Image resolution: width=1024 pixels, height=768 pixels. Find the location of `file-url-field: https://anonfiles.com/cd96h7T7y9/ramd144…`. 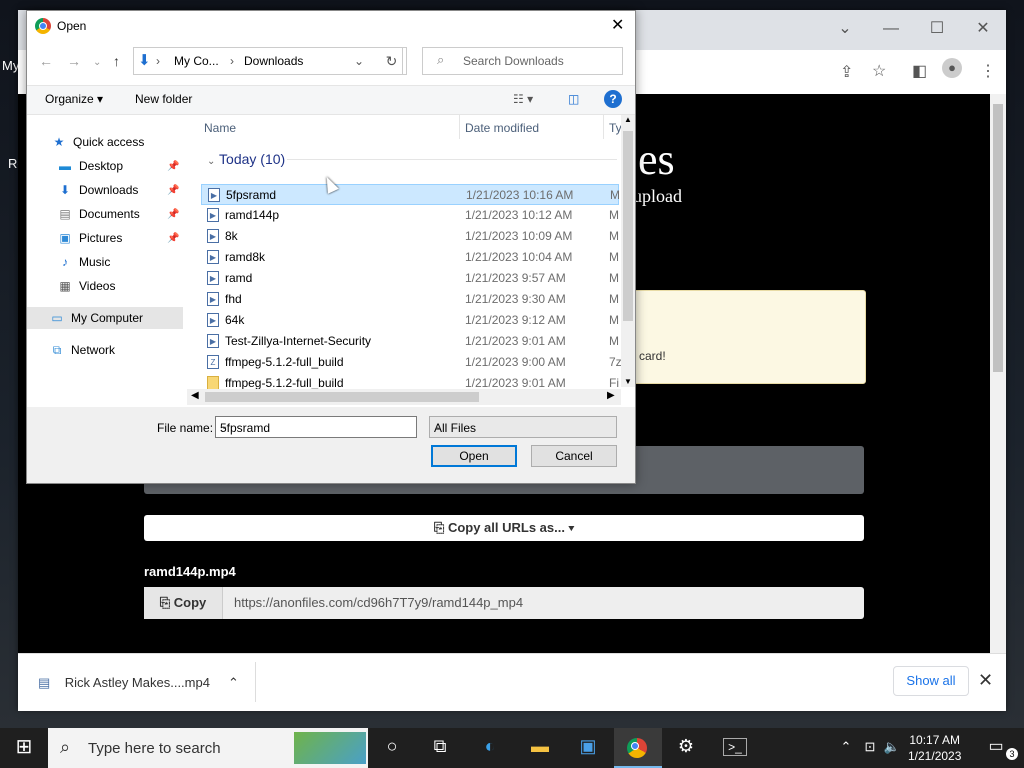

file-url-field: https://anonfiles.com/cd96h7T7y9/ramd144… is located at coordinates (378, 603).